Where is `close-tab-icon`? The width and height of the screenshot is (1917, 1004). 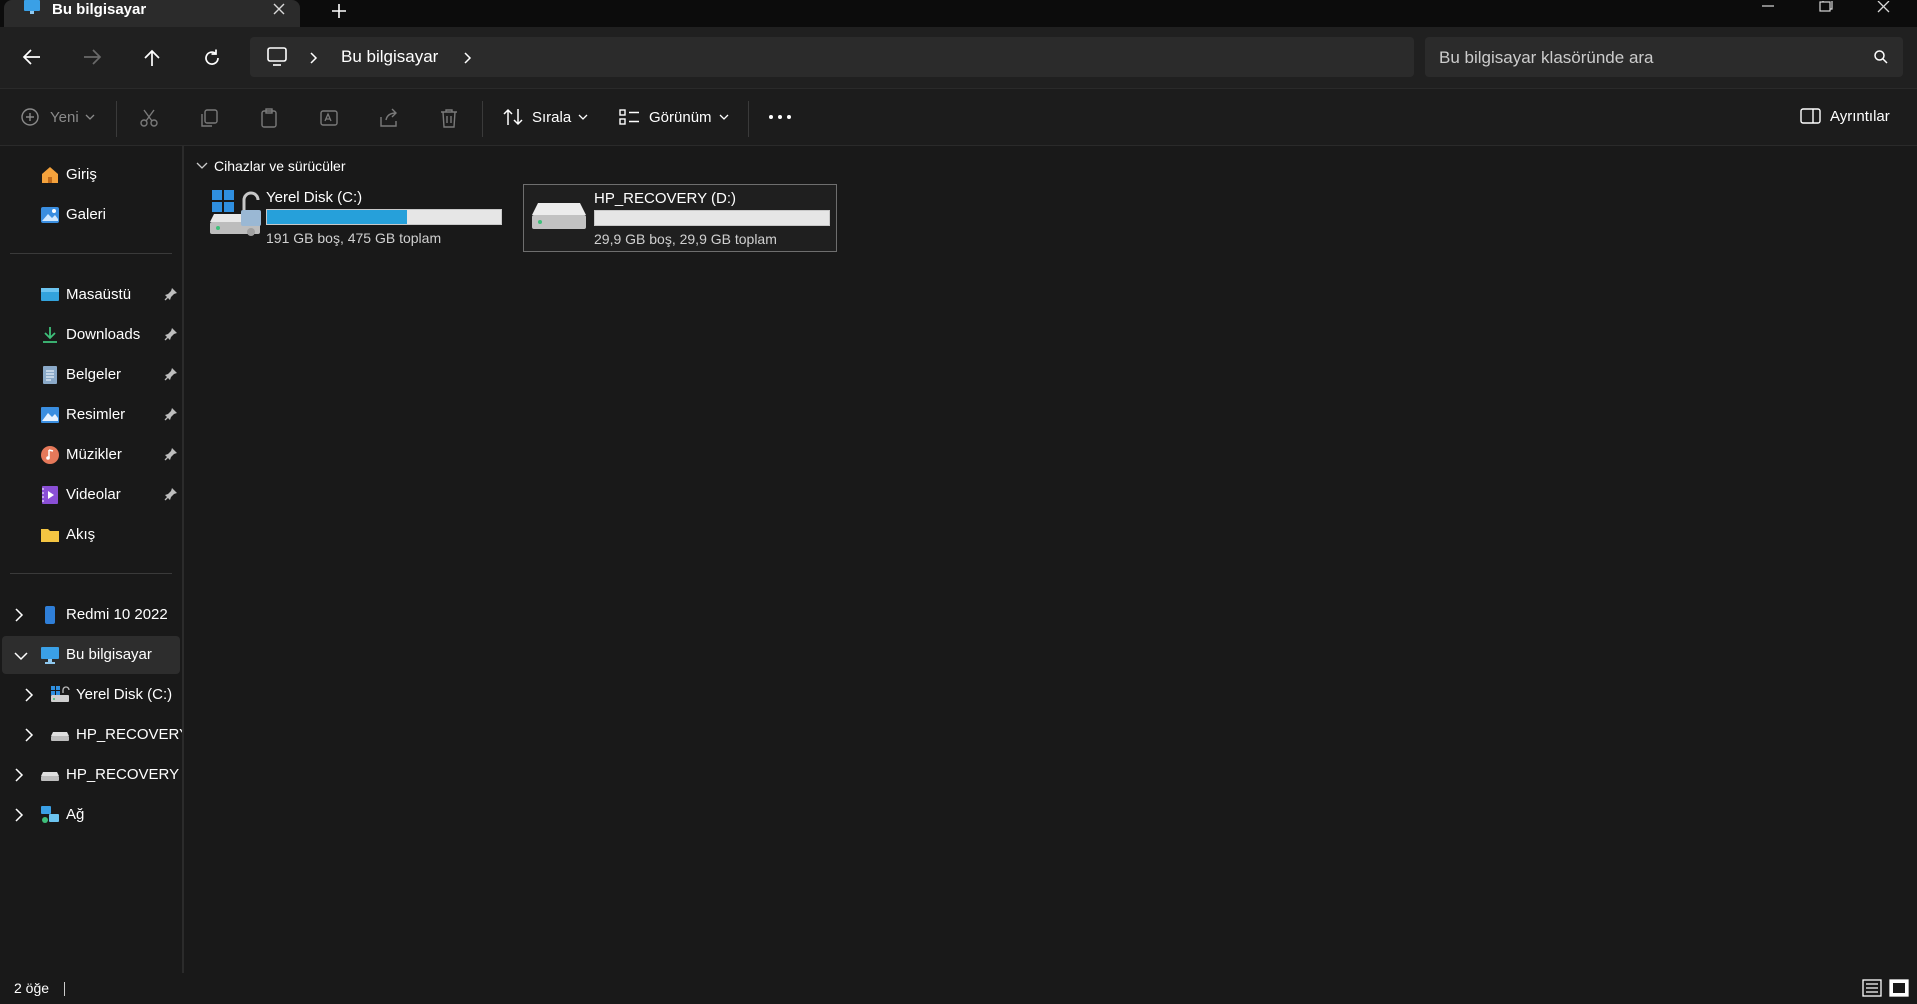 close-tab-icon is located at coordinates (279, 11).